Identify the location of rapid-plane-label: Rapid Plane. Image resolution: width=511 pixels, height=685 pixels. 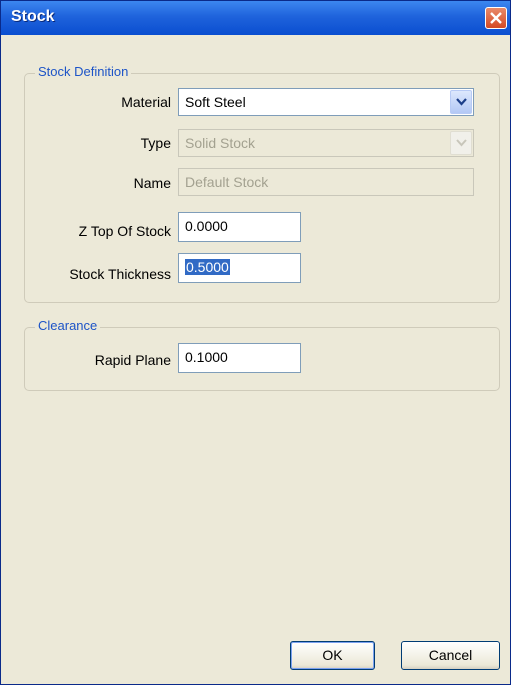
(132, 360).